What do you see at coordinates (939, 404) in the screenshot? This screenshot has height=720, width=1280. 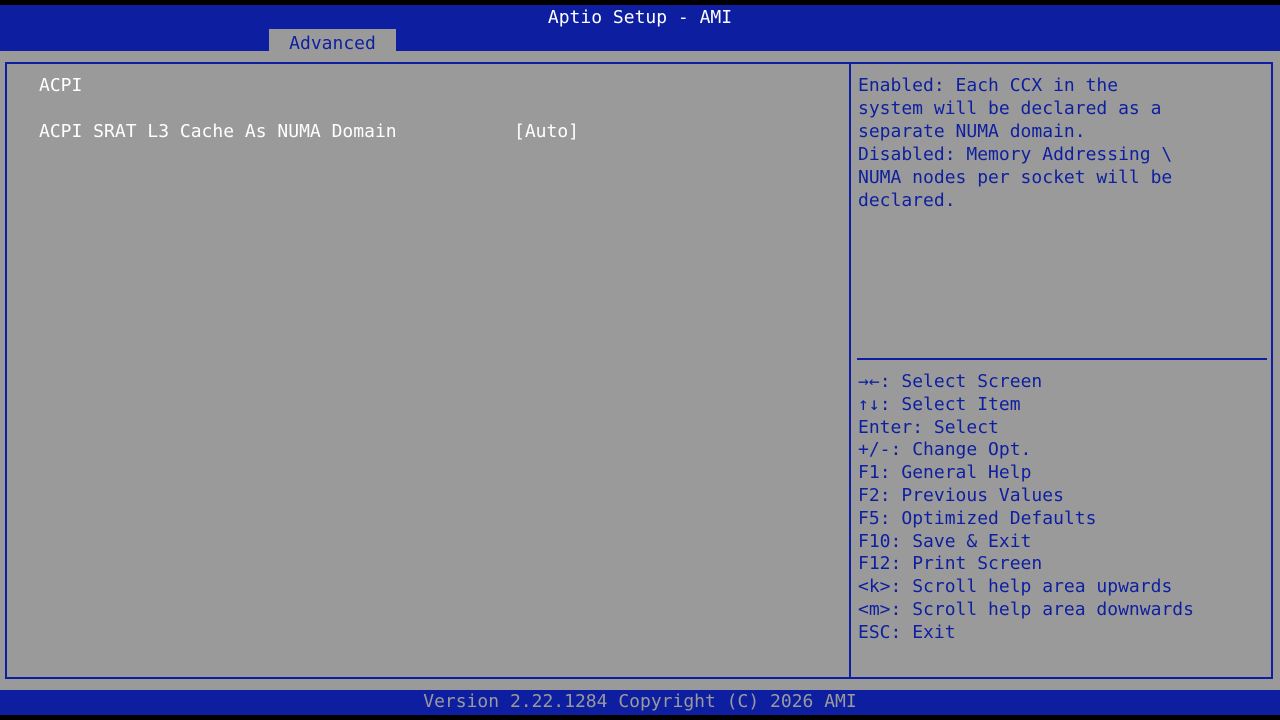 I see `key-select-item: ↑↓: Select Item` at bounding box center [939, 404].